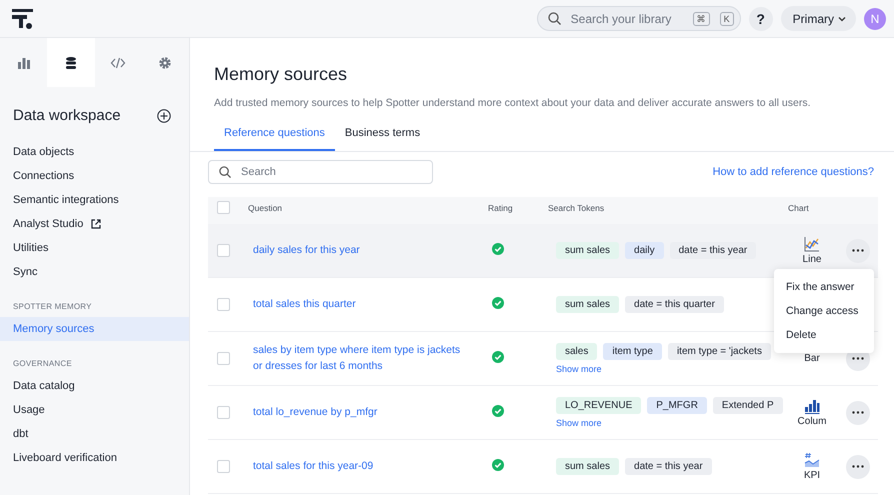 Image resolution: width=894 pixels, height=495 pixels. Describe the element at coordinates (280, 74) in the screenshot. I see `page-title: Memory sources` at that location.